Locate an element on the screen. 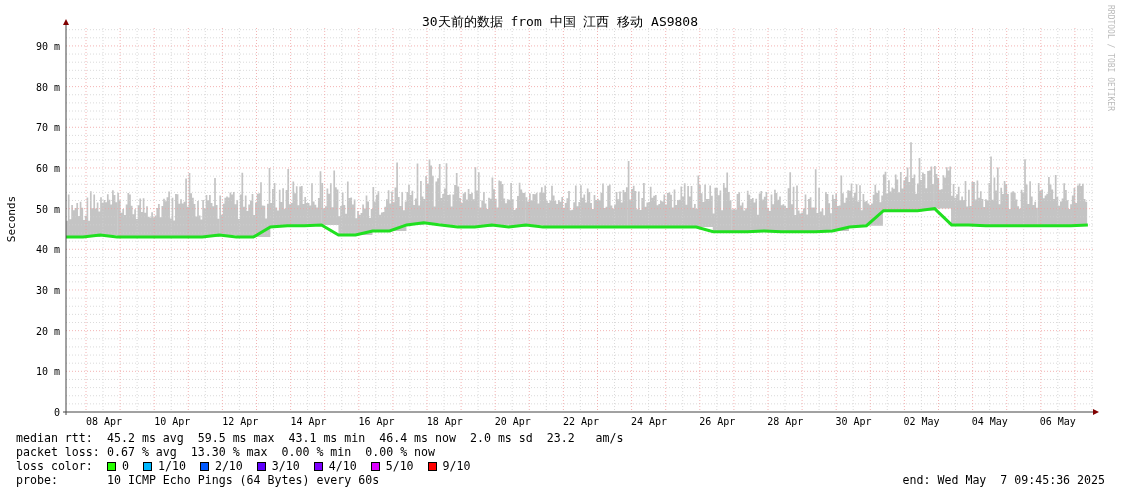 This screenshot has width=1121, height=494. legend-text: 0 is located at coordinates (125, 466).